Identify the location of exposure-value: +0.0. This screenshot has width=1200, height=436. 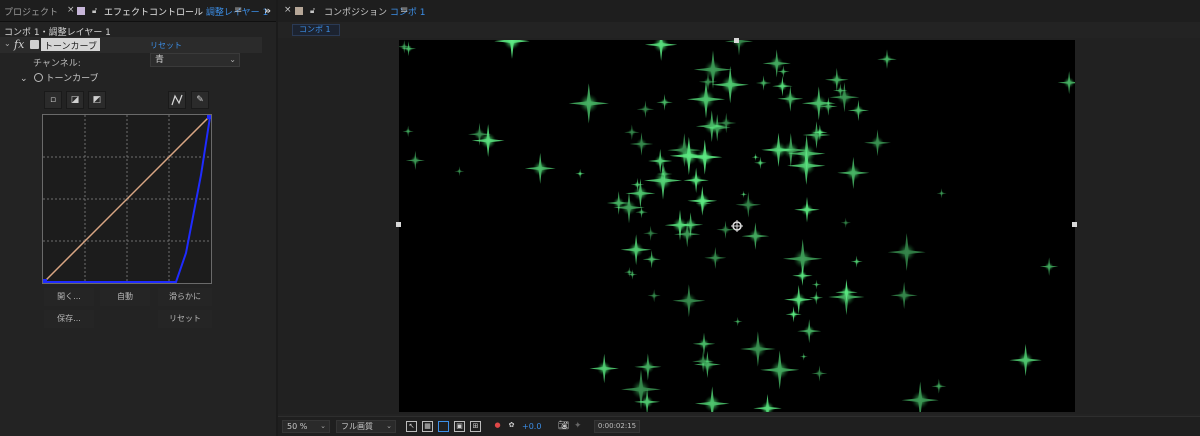
(531, 426).